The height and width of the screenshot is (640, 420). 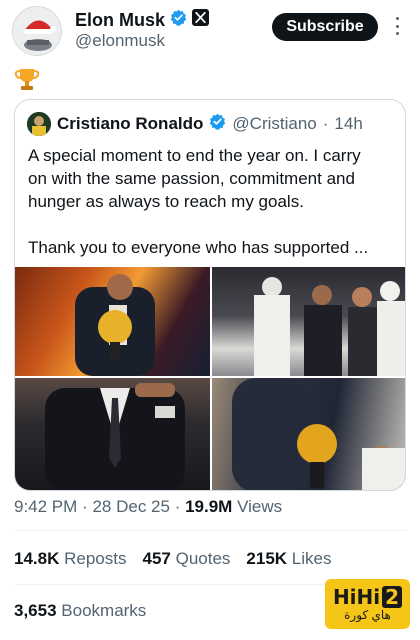 I want to click on watermark-logo-text: HiHi 2, so click(x=367, y=597).